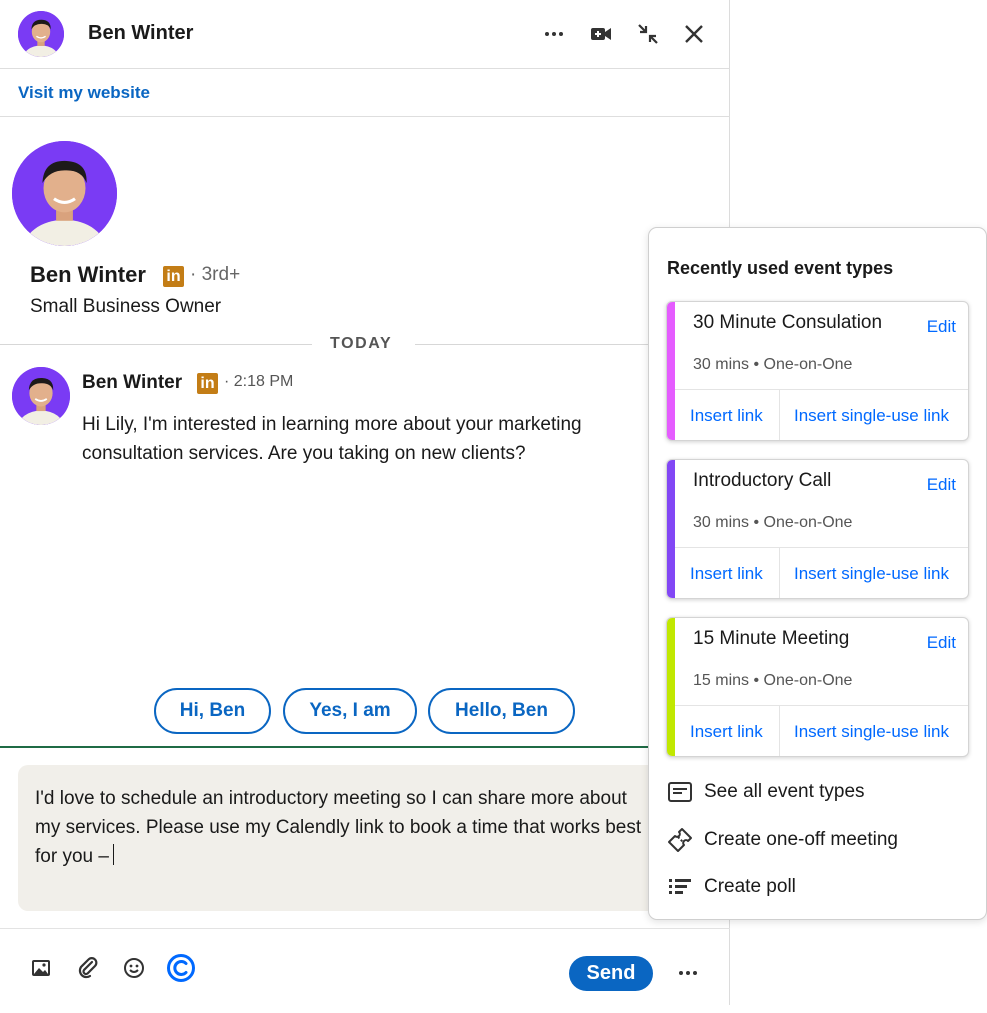  I want to click on event-title: 30 Minute Consulation, so click(788, 322).